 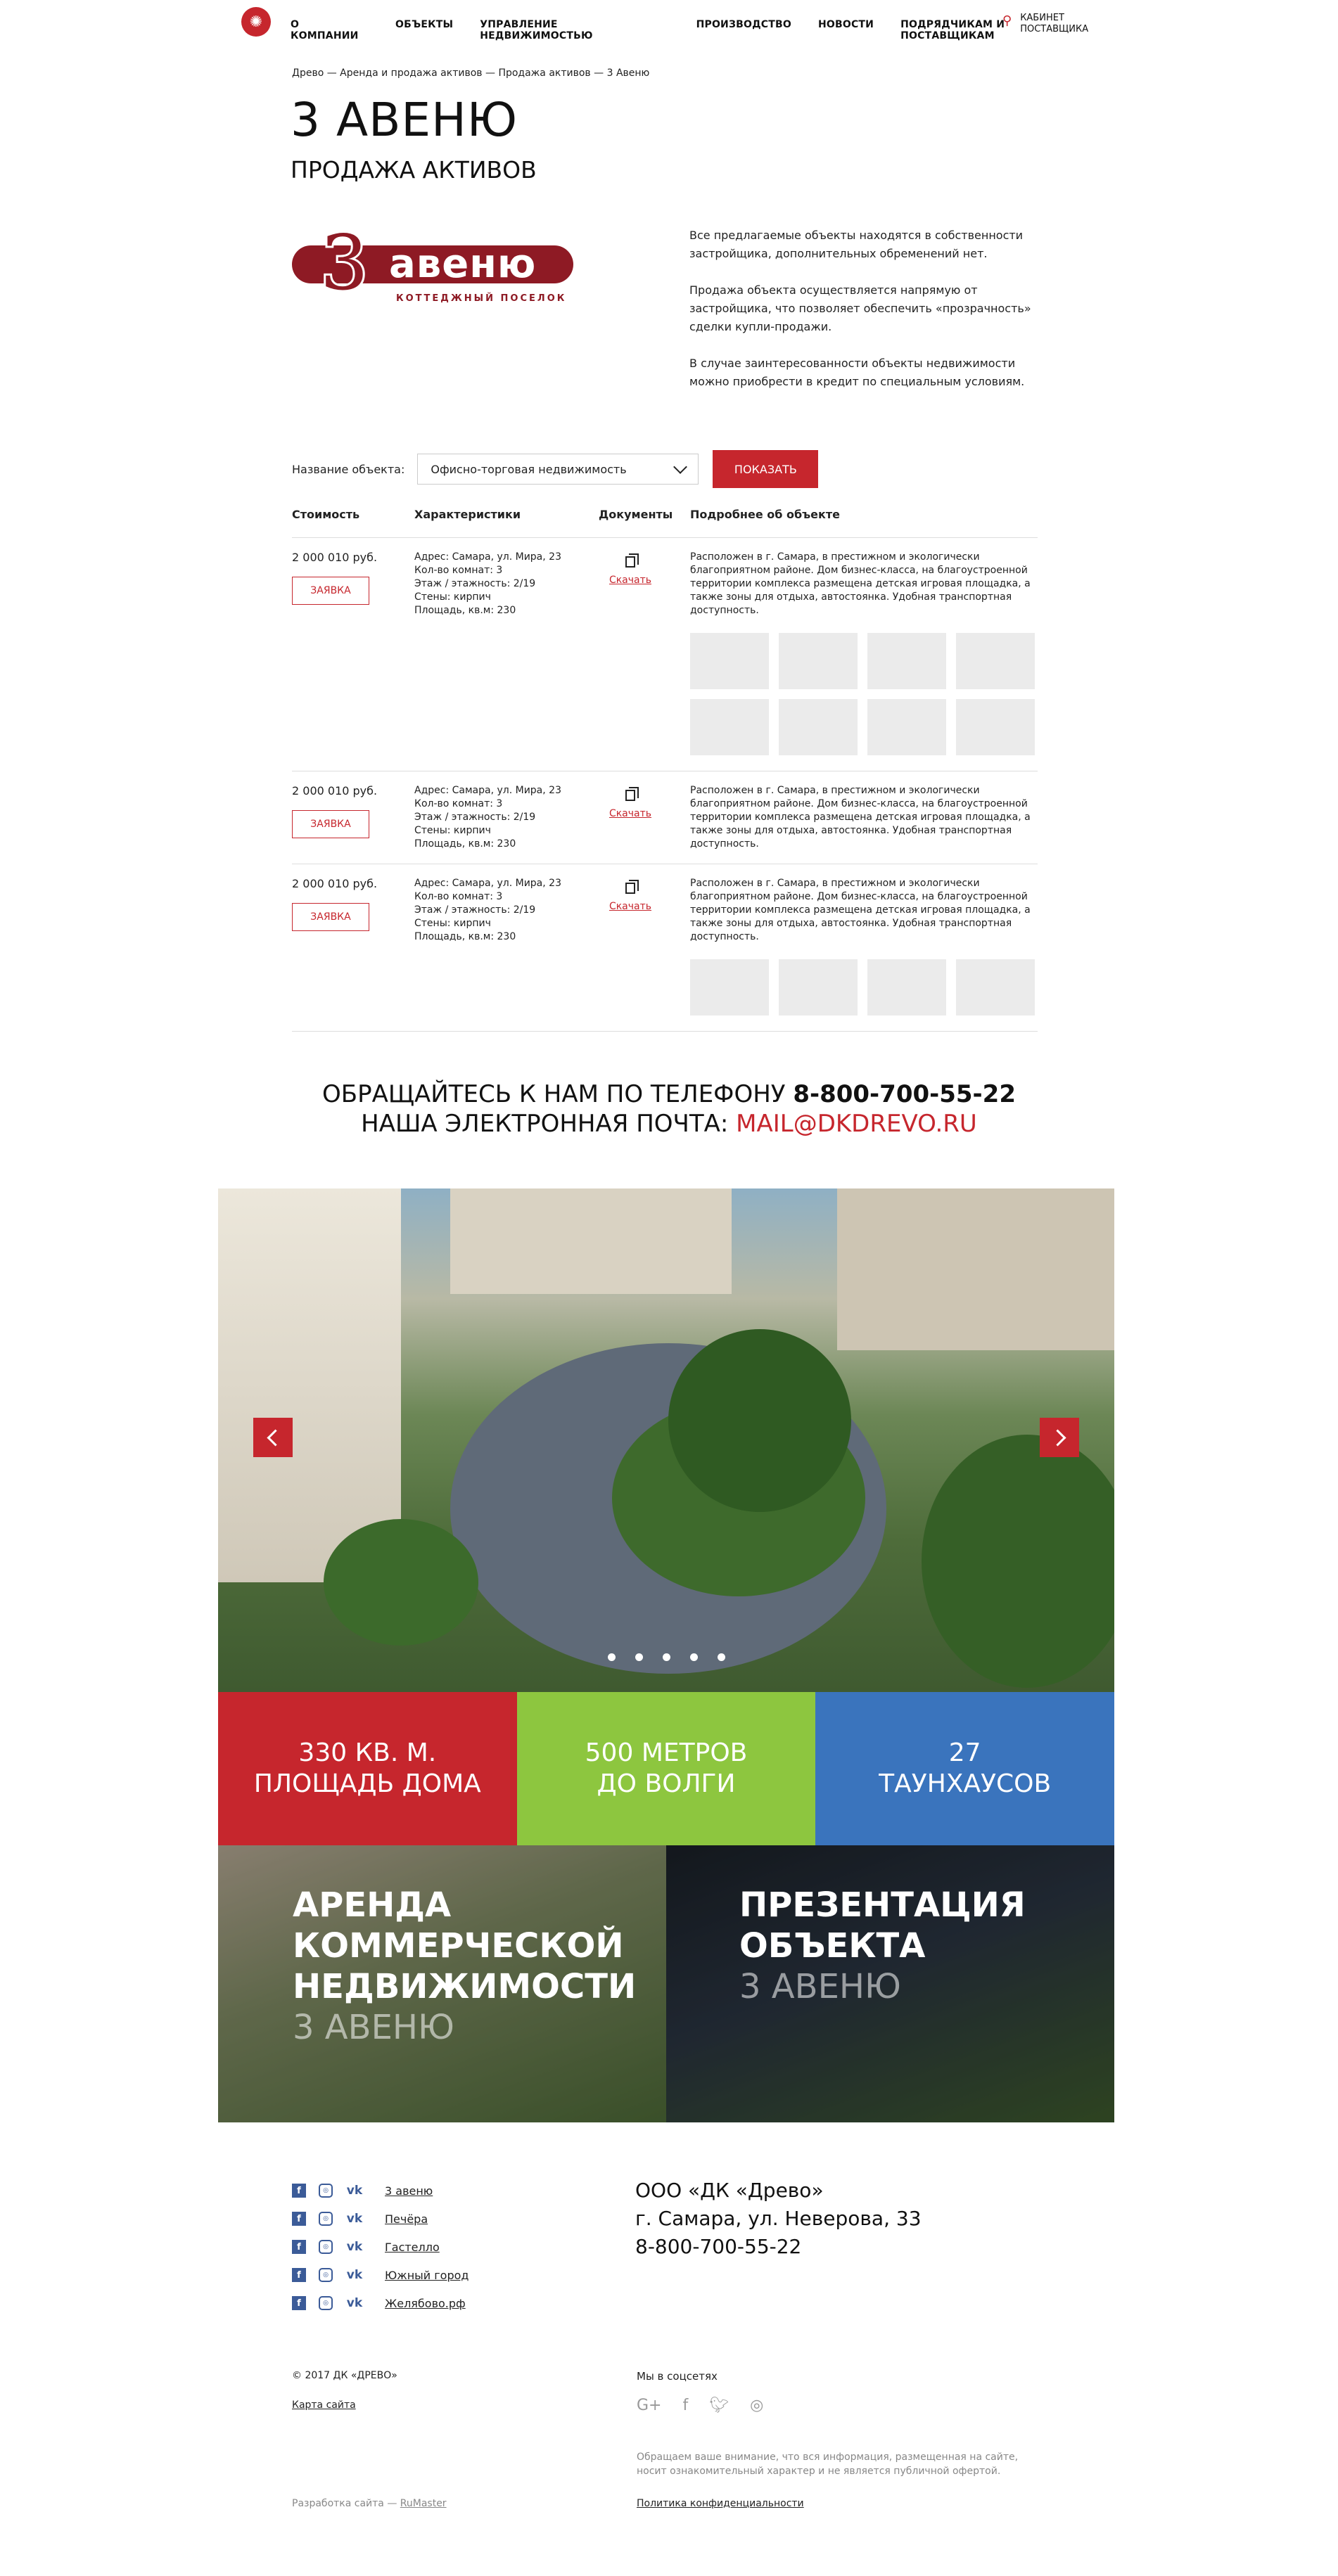 What do you see at coordinates (1059, 1437) in the screenshot?
I see `slider-next-button` at bounding box center [1059, 1437].